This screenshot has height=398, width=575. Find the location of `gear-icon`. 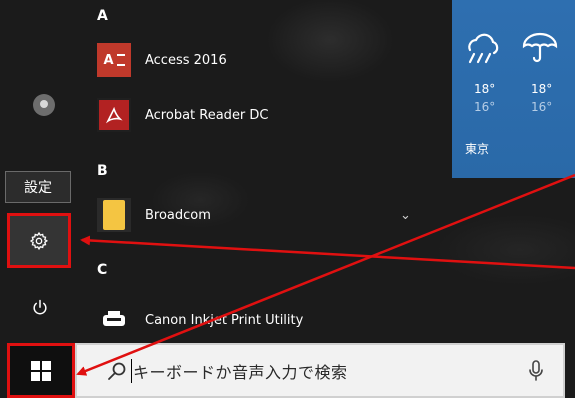

gear-icon is located at coordinates (39, 240).